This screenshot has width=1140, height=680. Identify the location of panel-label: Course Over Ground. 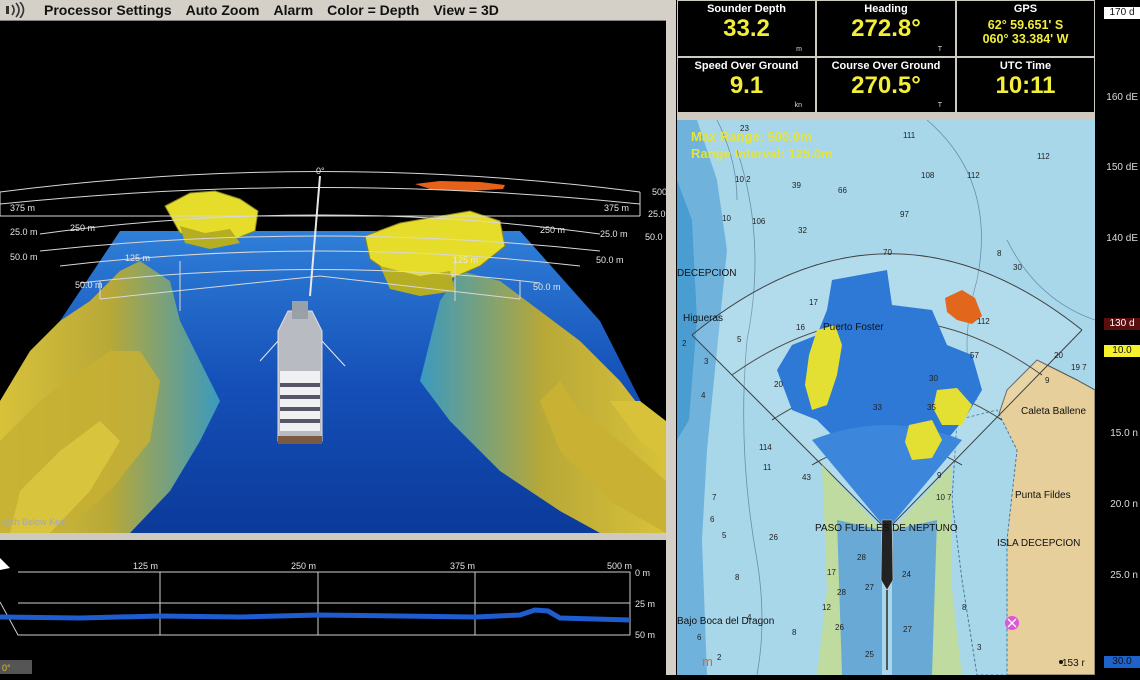
(886, 66).